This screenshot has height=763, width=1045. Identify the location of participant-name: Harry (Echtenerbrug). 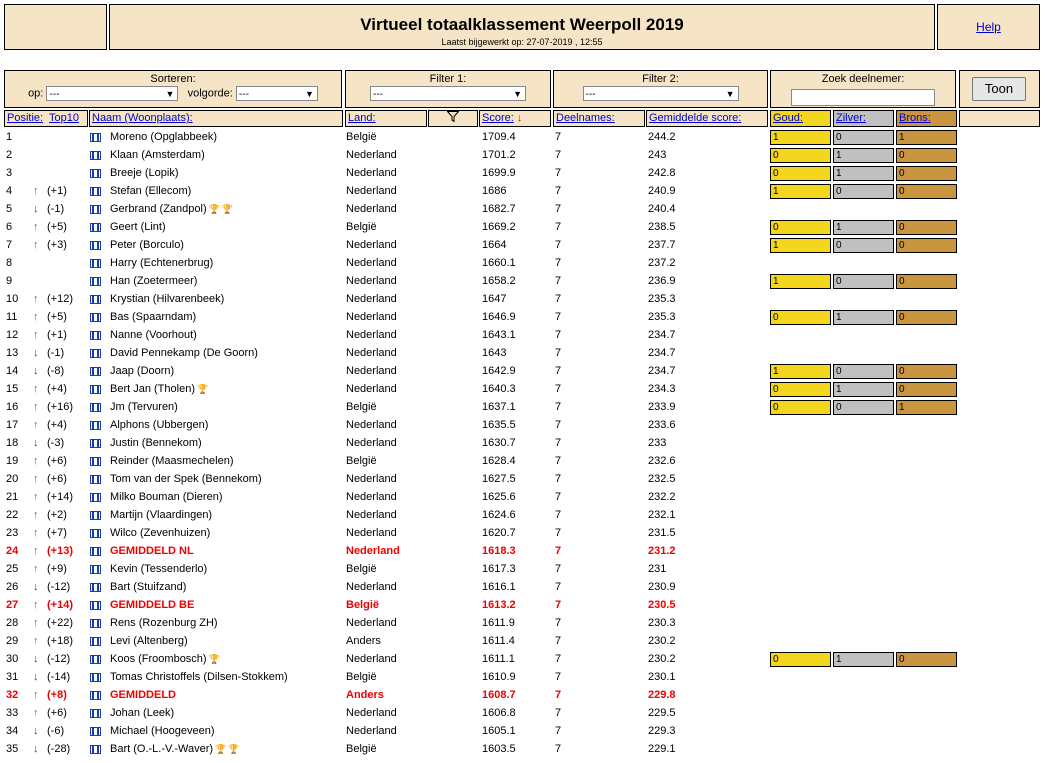
(161, 263).